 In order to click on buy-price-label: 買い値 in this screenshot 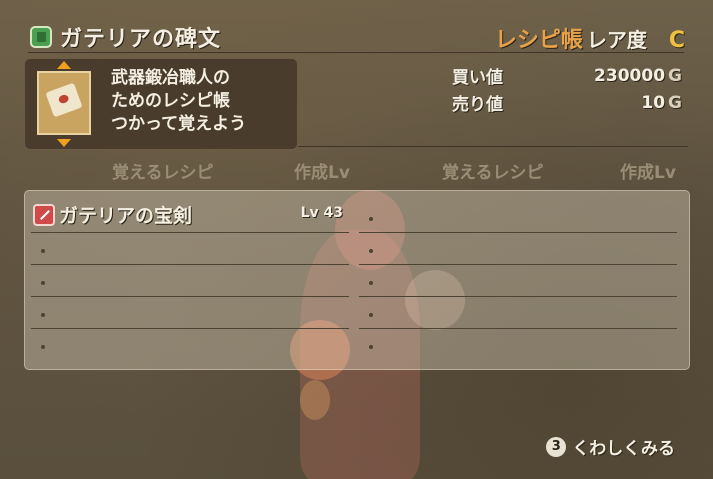, I will do `click(477, 78)`.